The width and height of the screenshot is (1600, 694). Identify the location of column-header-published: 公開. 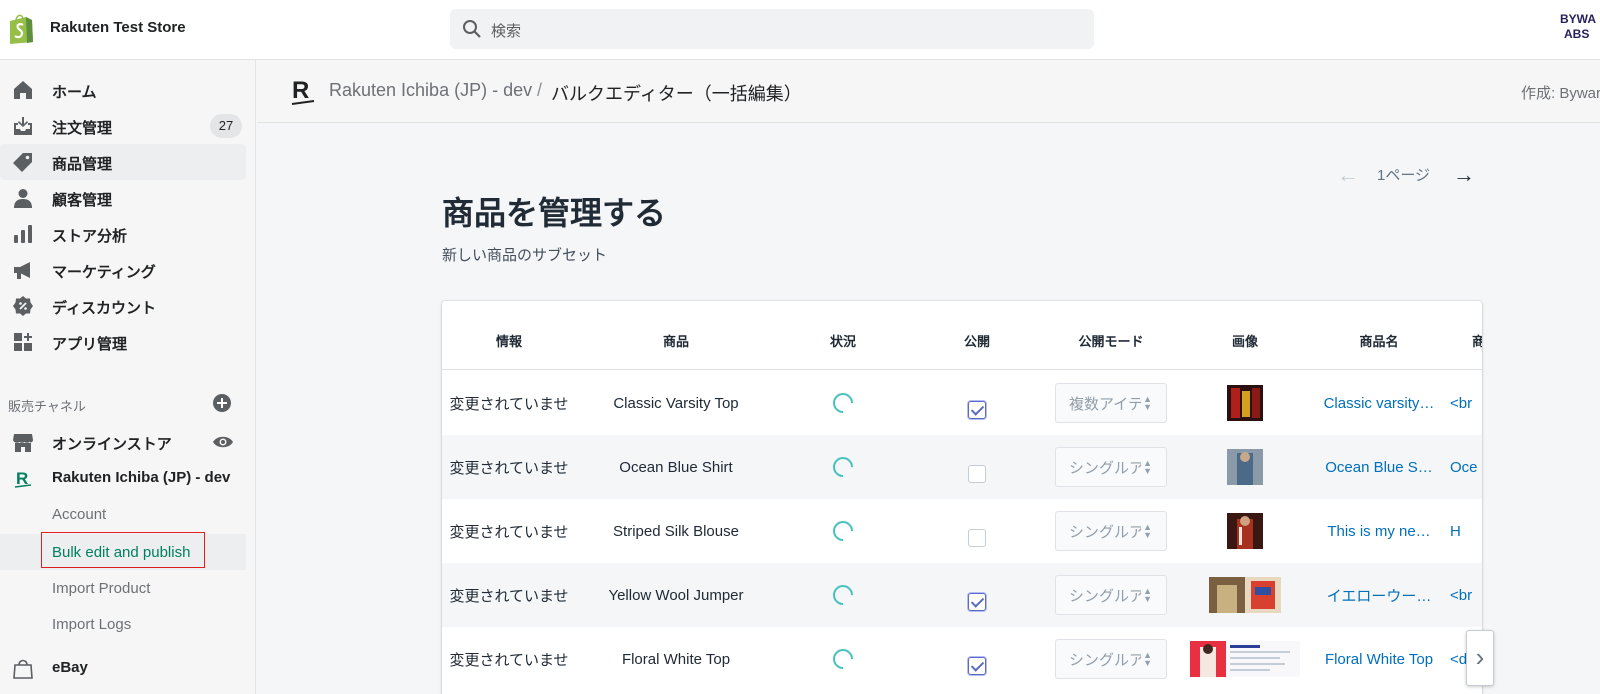
(977, 340).